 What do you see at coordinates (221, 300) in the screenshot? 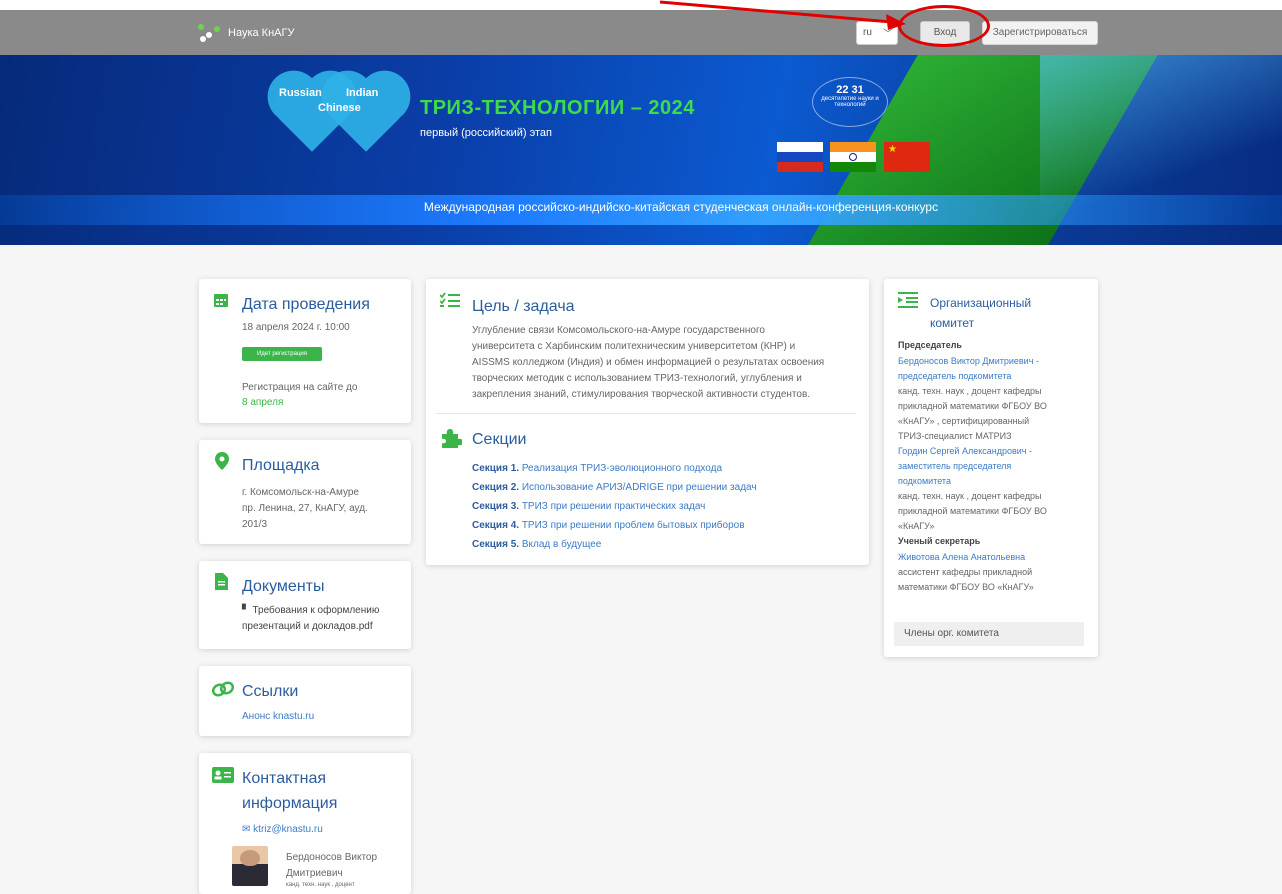
I see `calendar-icon` at bounding box center [221, 300].